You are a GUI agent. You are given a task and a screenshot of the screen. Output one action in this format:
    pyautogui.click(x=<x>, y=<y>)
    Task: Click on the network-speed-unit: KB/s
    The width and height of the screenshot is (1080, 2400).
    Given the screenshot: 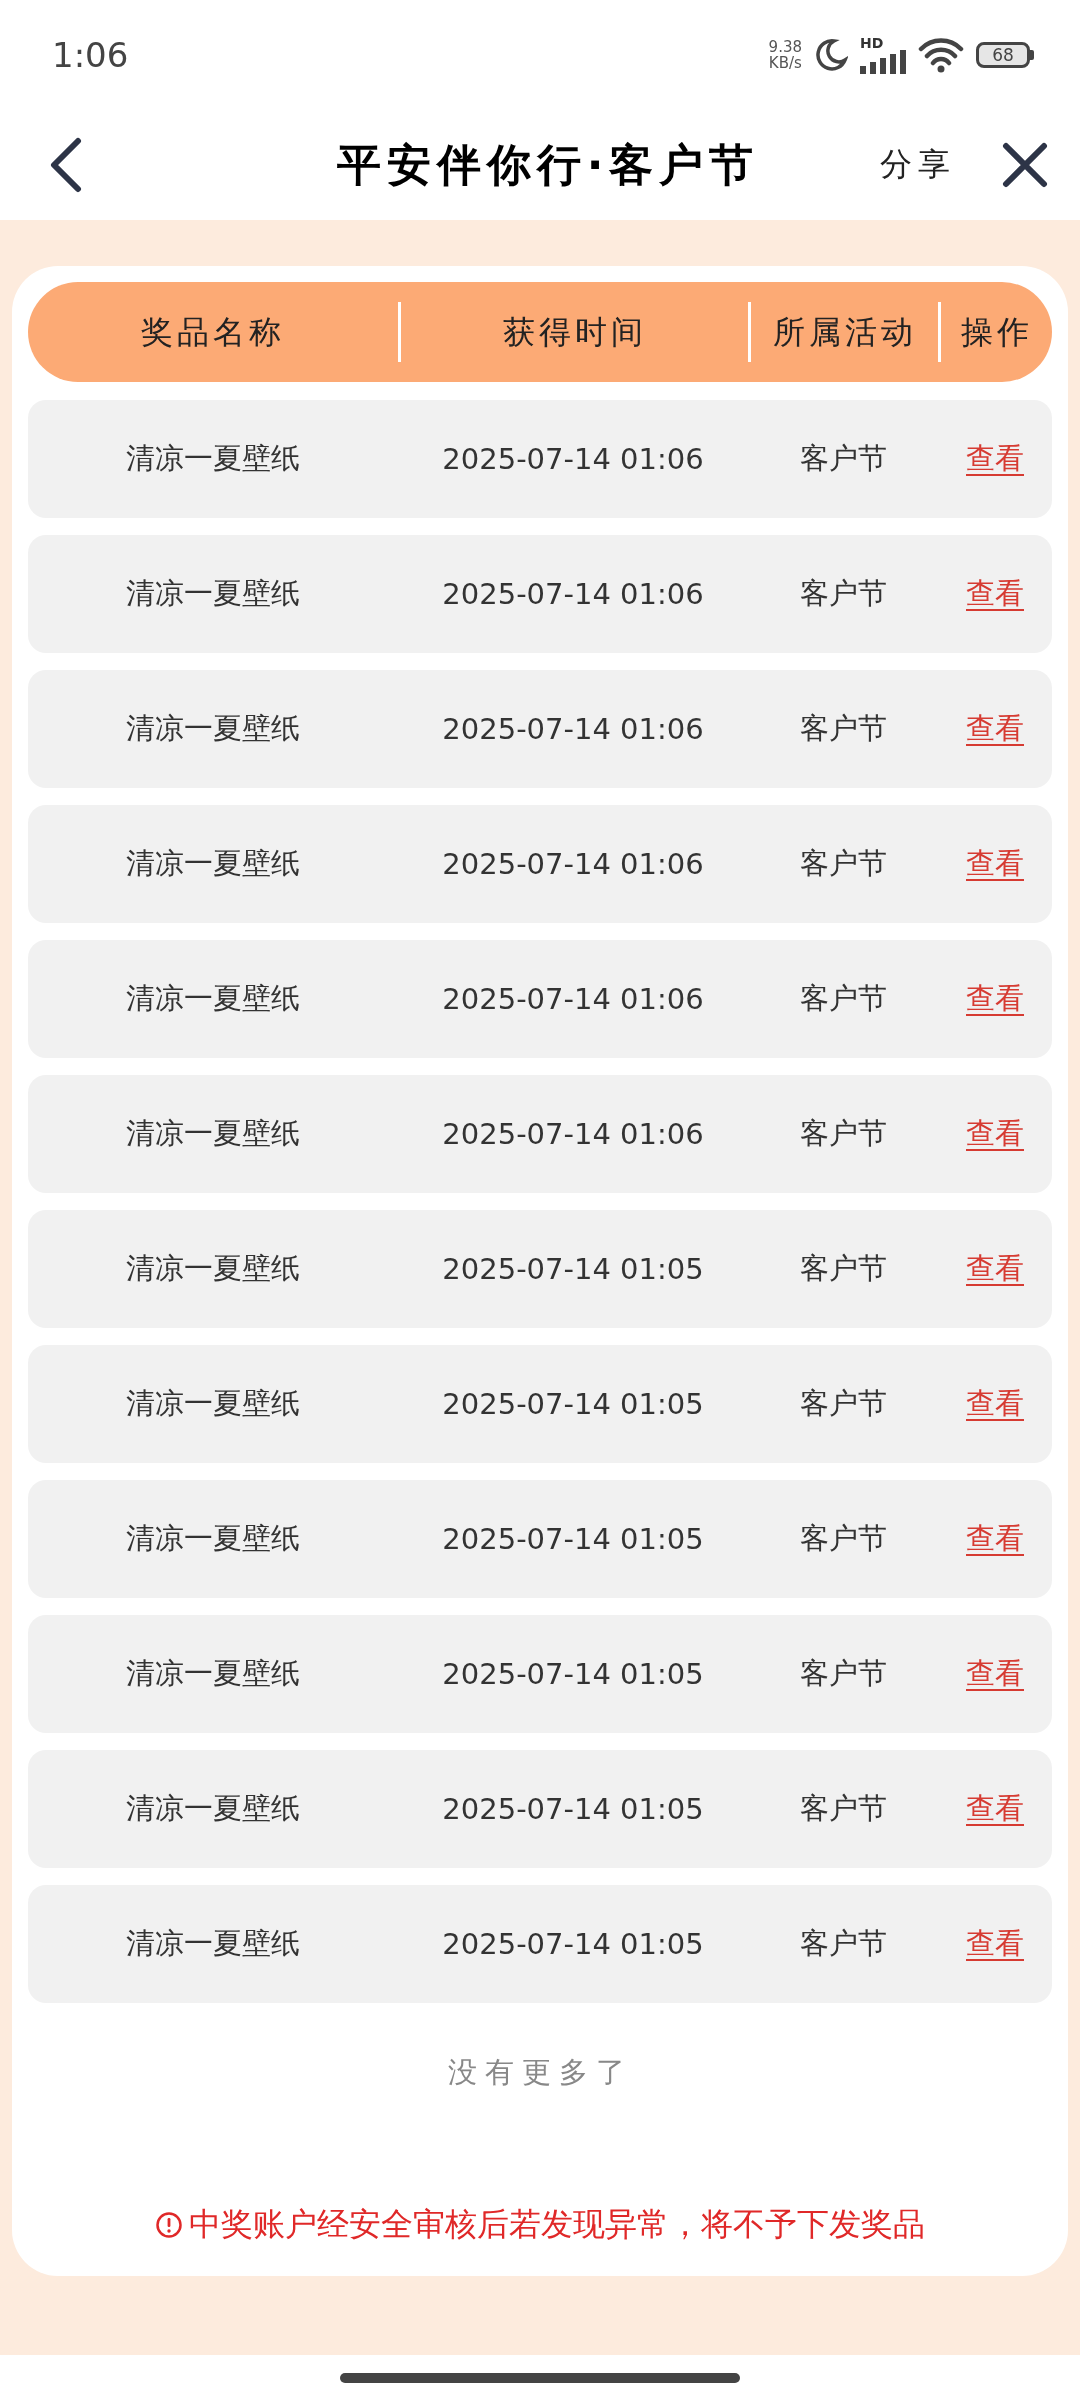 What is the action you would take?
    pyautogui.click(x=785, y=63)
    